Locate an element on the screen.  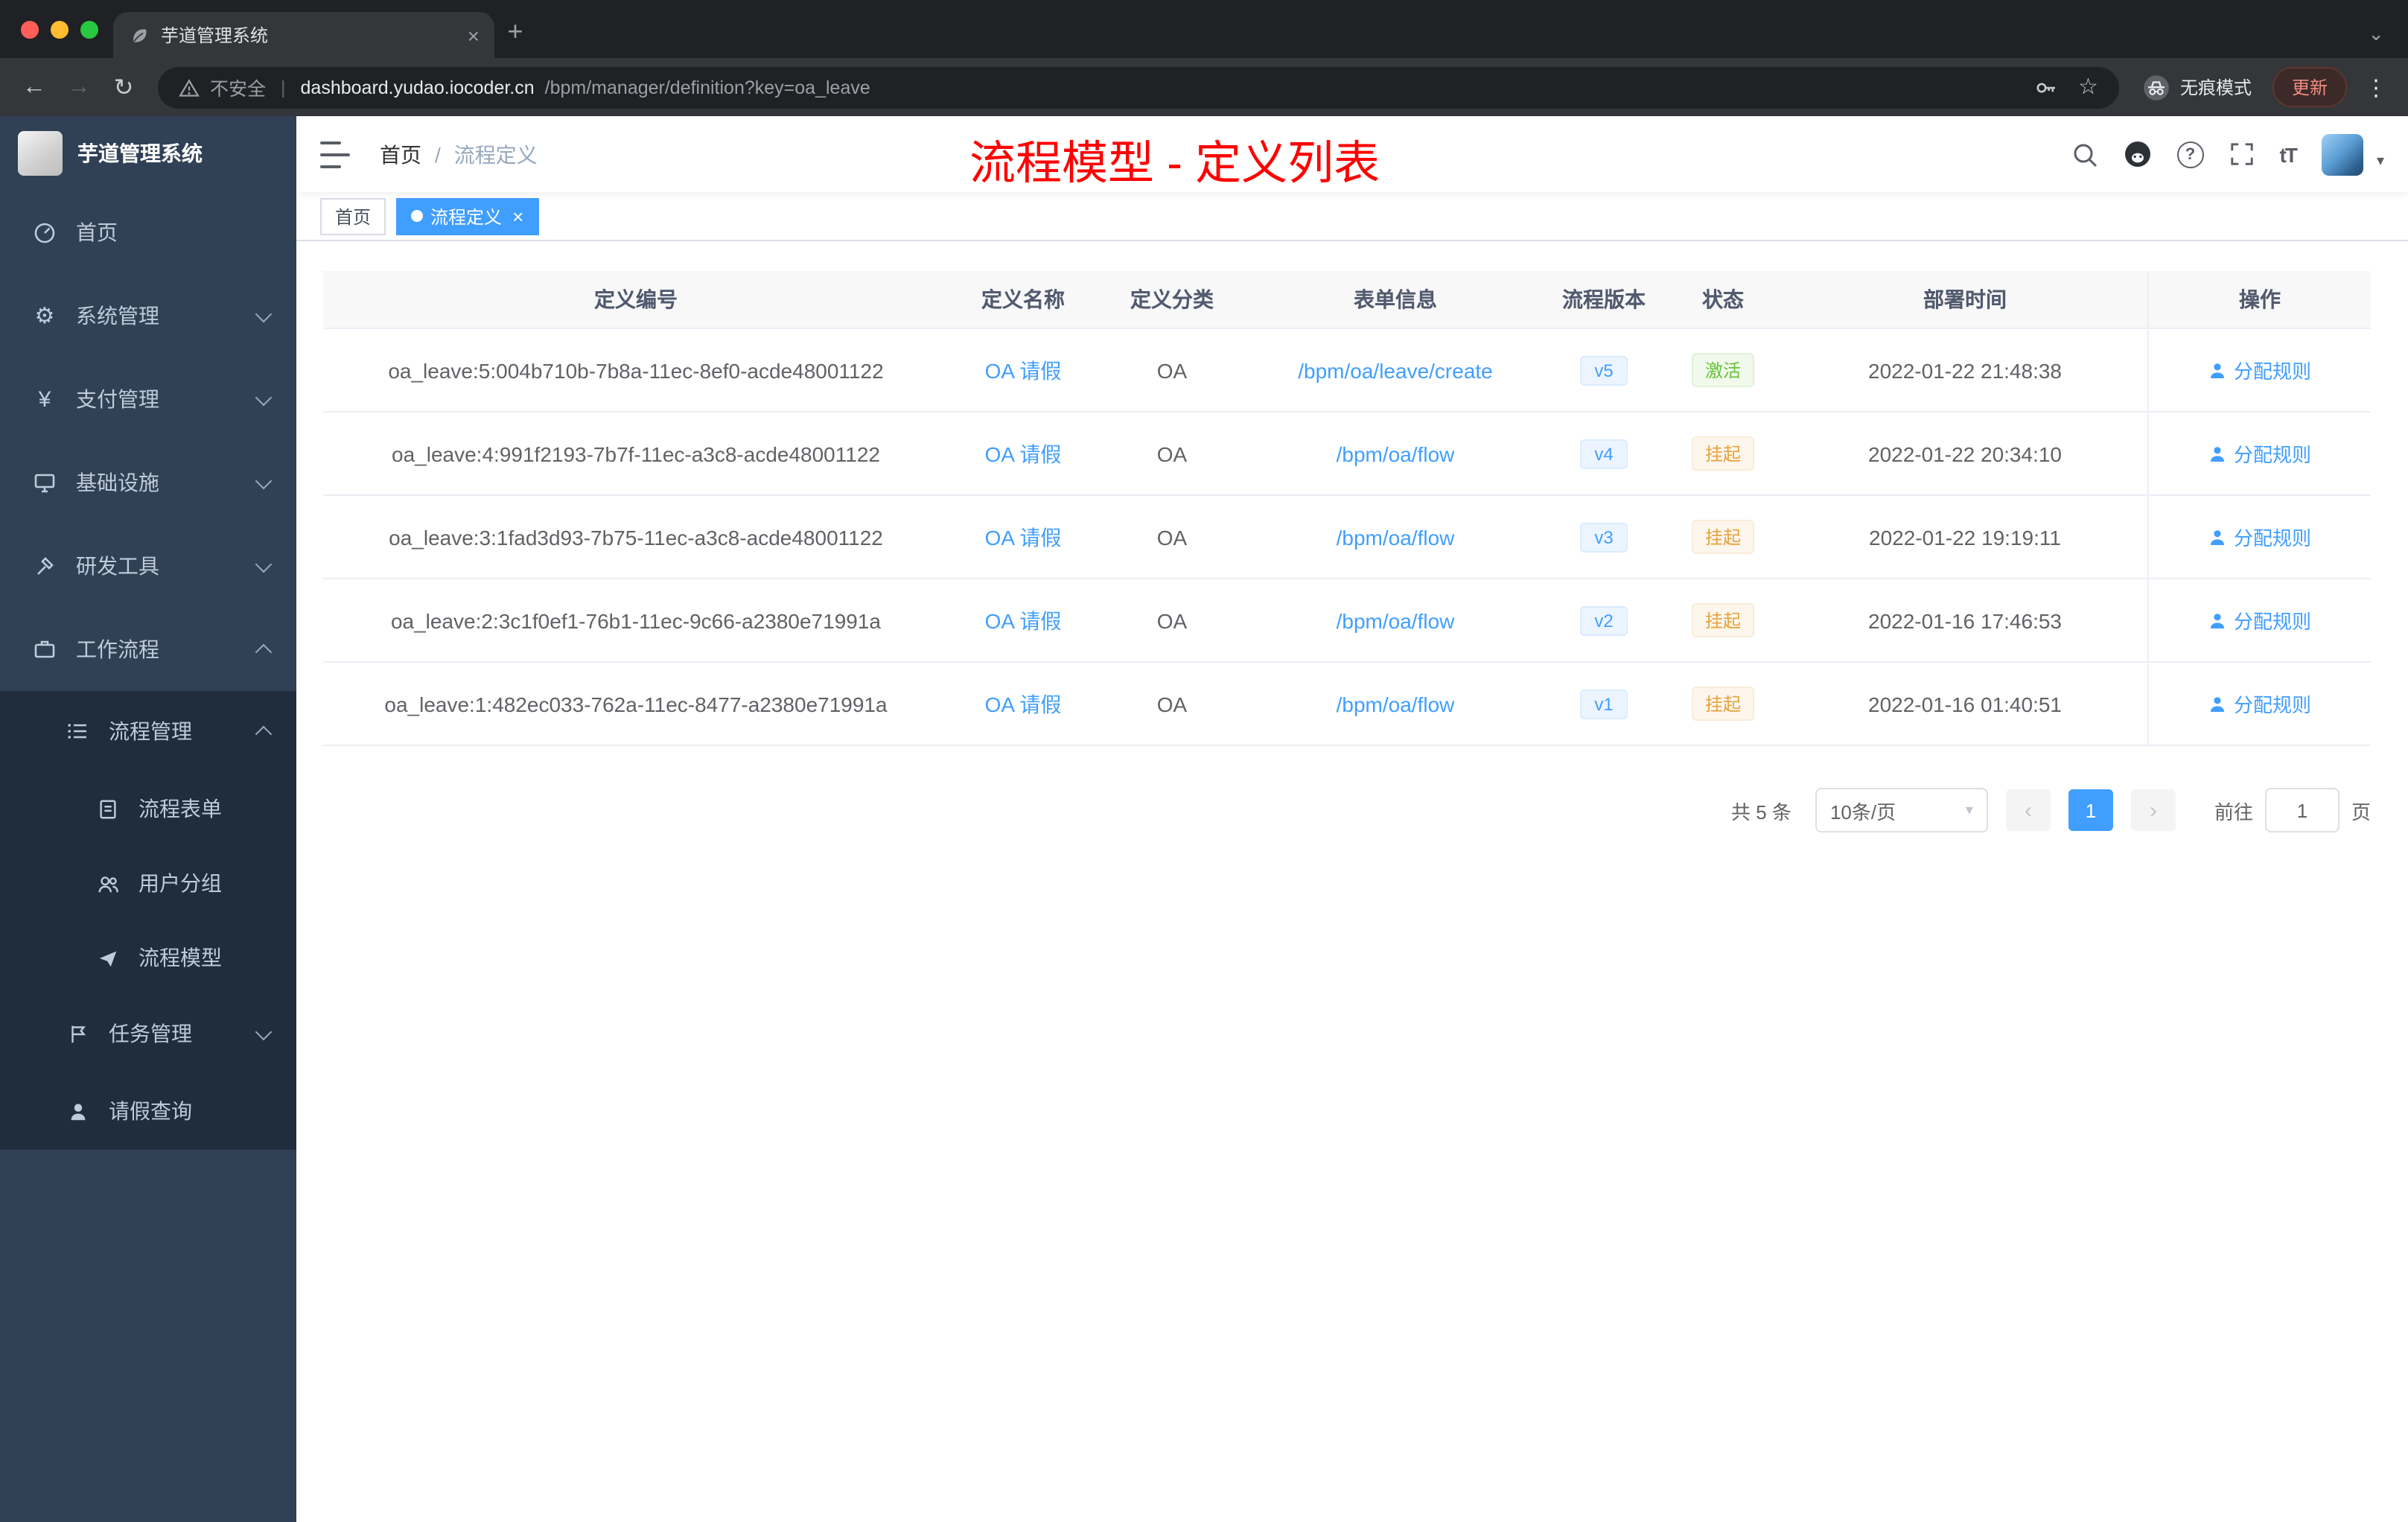
workflow-submenu: 流程管理 流程表单 用户分组 流程模型 任务管理 请假查询 is located at coordinates (148, 920).